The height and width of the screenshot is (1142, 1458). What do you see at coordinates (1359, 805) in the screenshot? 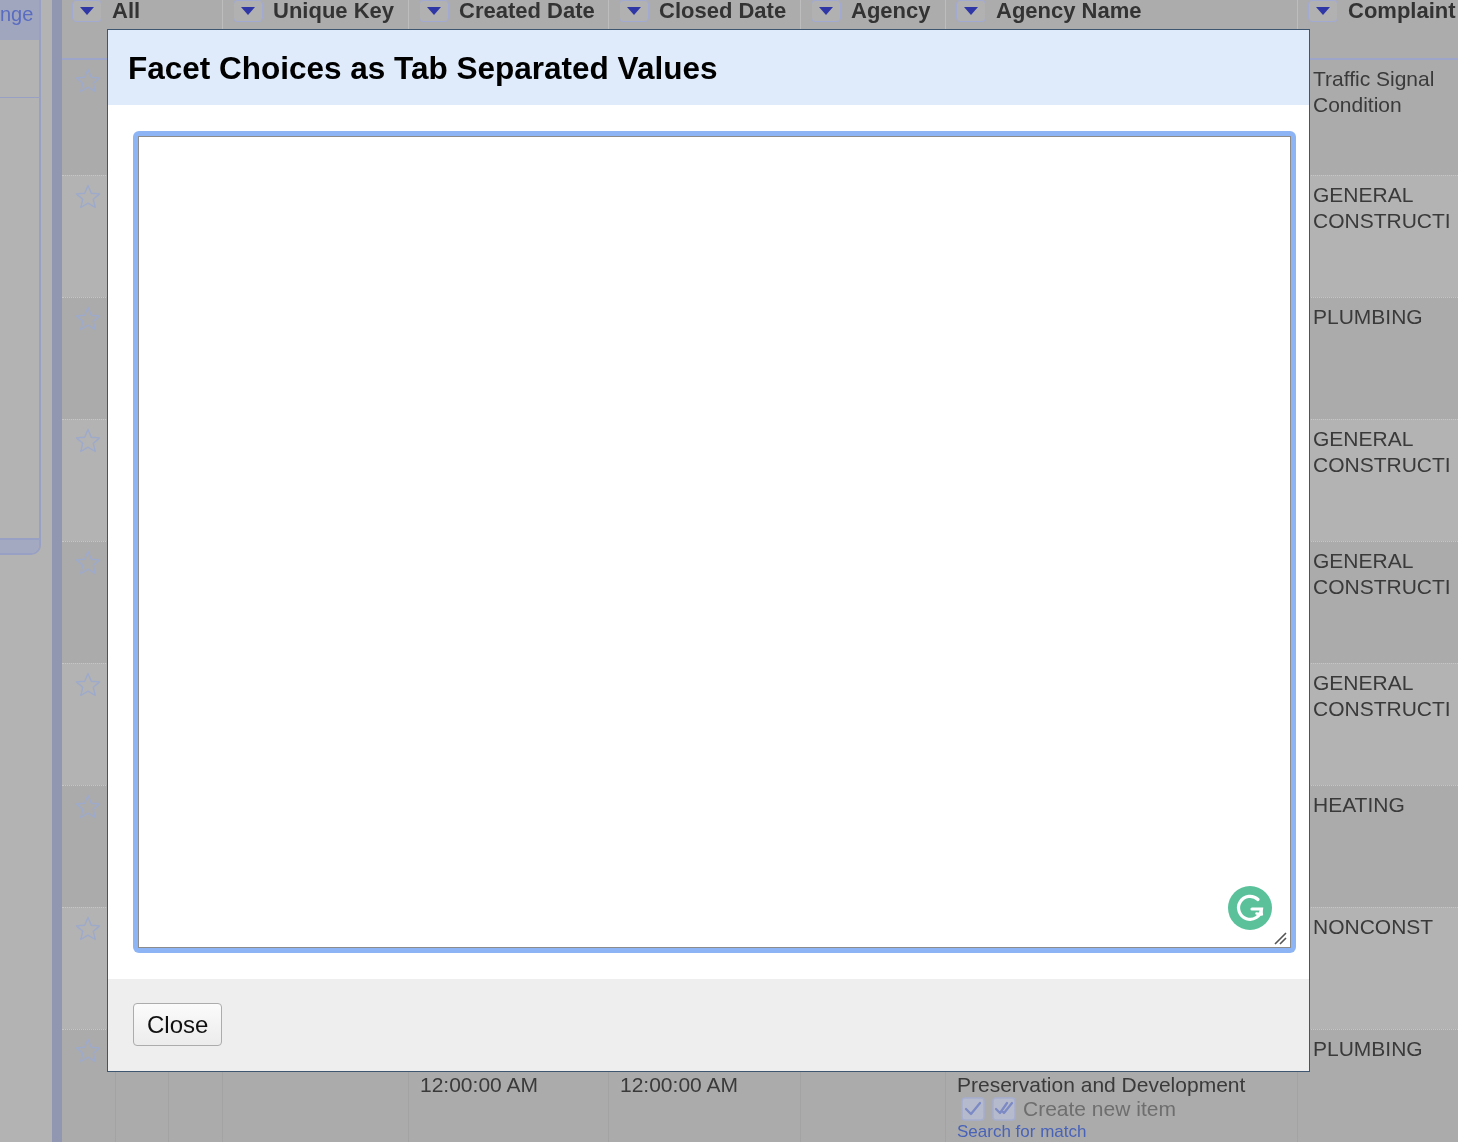
I see `cell-text: HEATING` at bounding box center [1359, 805].